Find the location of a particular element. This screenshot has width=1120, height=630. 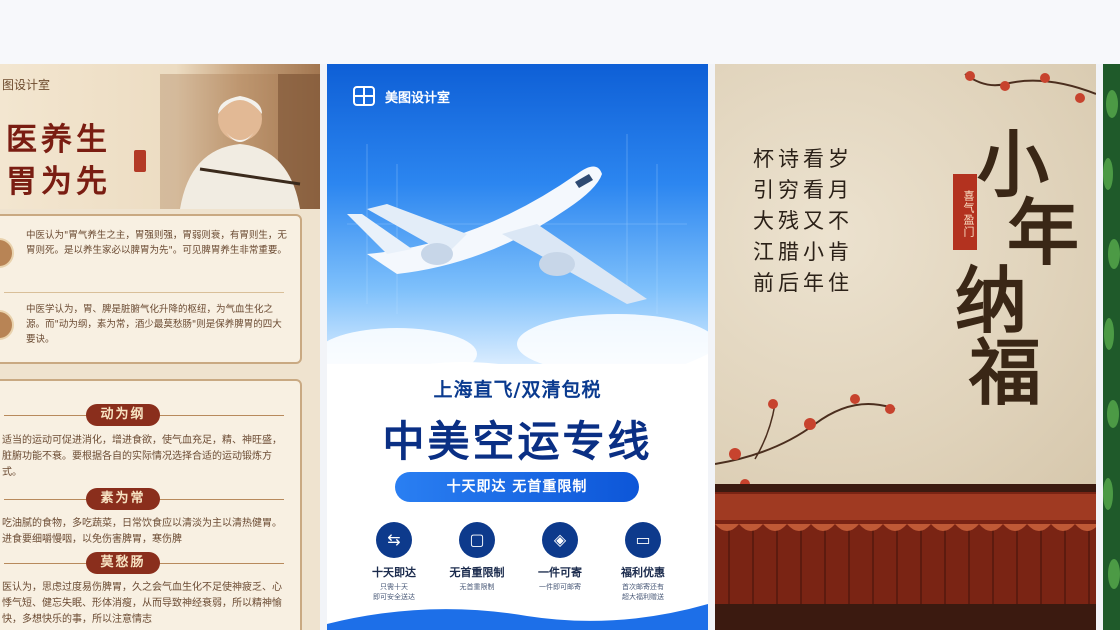

red-tile-roof-illustration is located at coordinates (905, 557).